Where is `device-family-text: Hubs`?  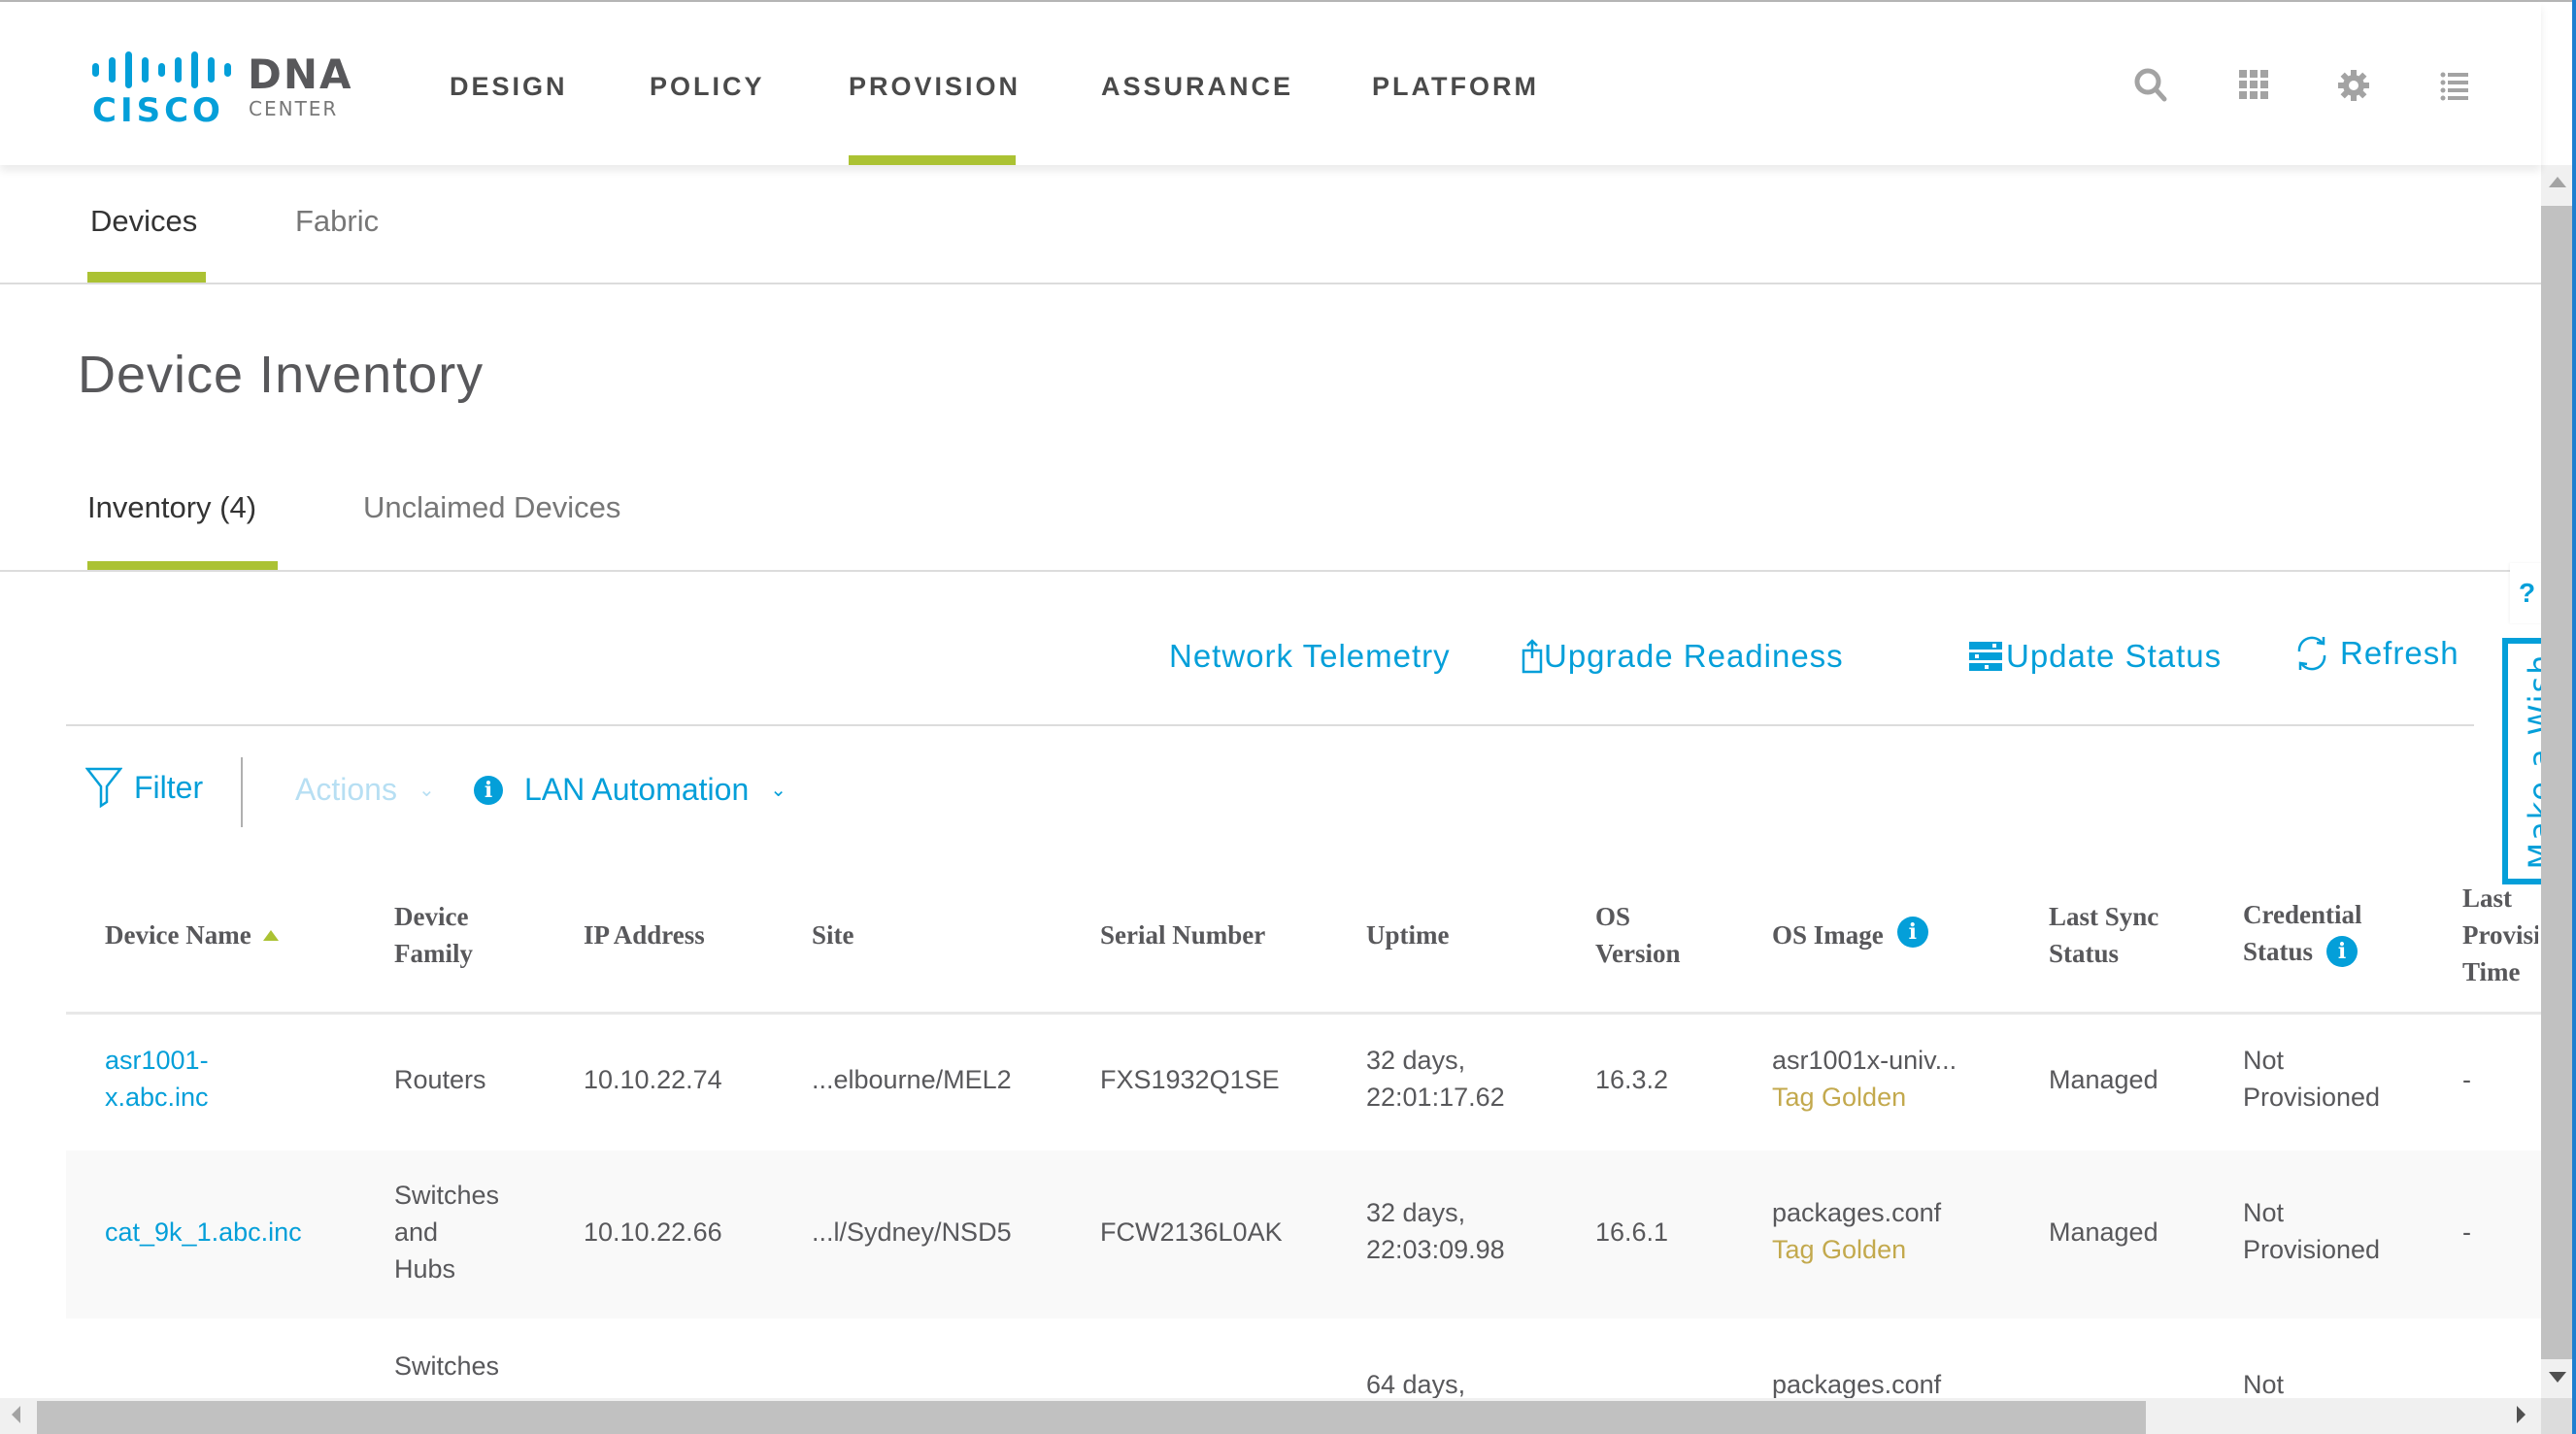
device-family-text: Hubs is located at coordinates (425, 1269).